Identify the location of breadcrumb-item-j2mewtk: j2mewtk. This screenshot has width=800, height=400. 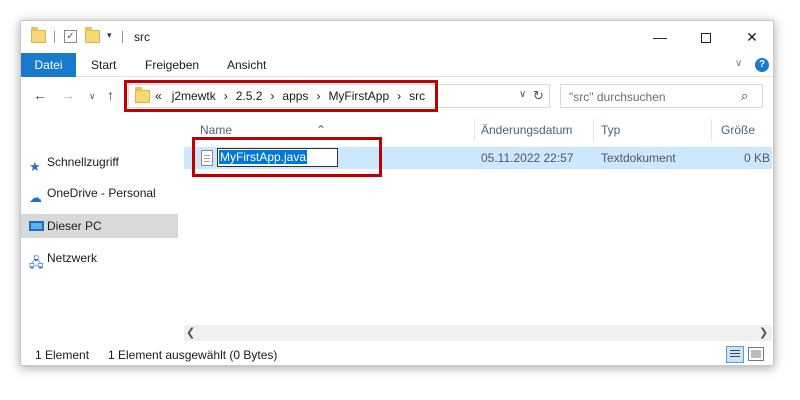
(194, 96).